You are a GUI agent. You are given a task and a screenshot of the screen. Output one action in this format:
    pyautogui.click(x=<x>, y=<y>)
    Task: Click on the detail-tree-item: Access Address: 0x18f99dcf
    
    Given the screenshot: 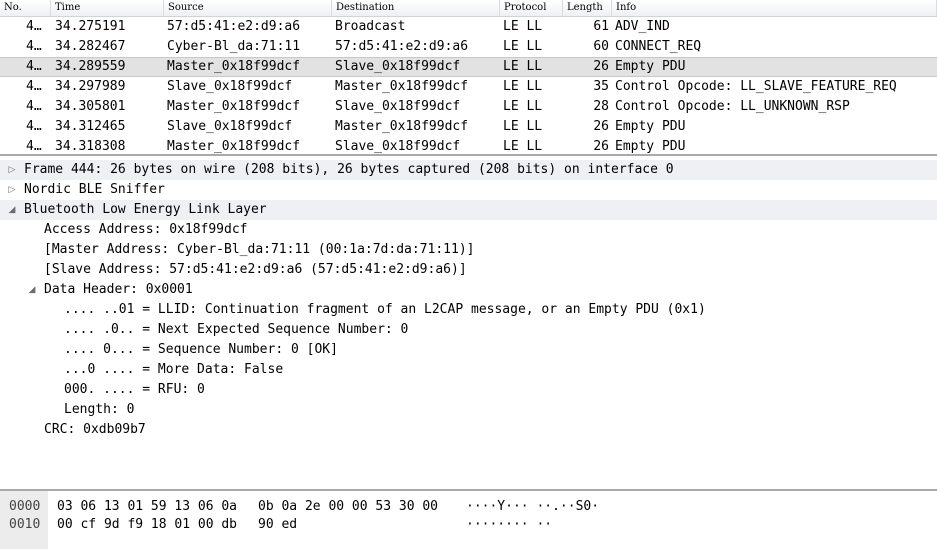 What is the action you would take?
    pyautogui.click(x=468, y=230)
    